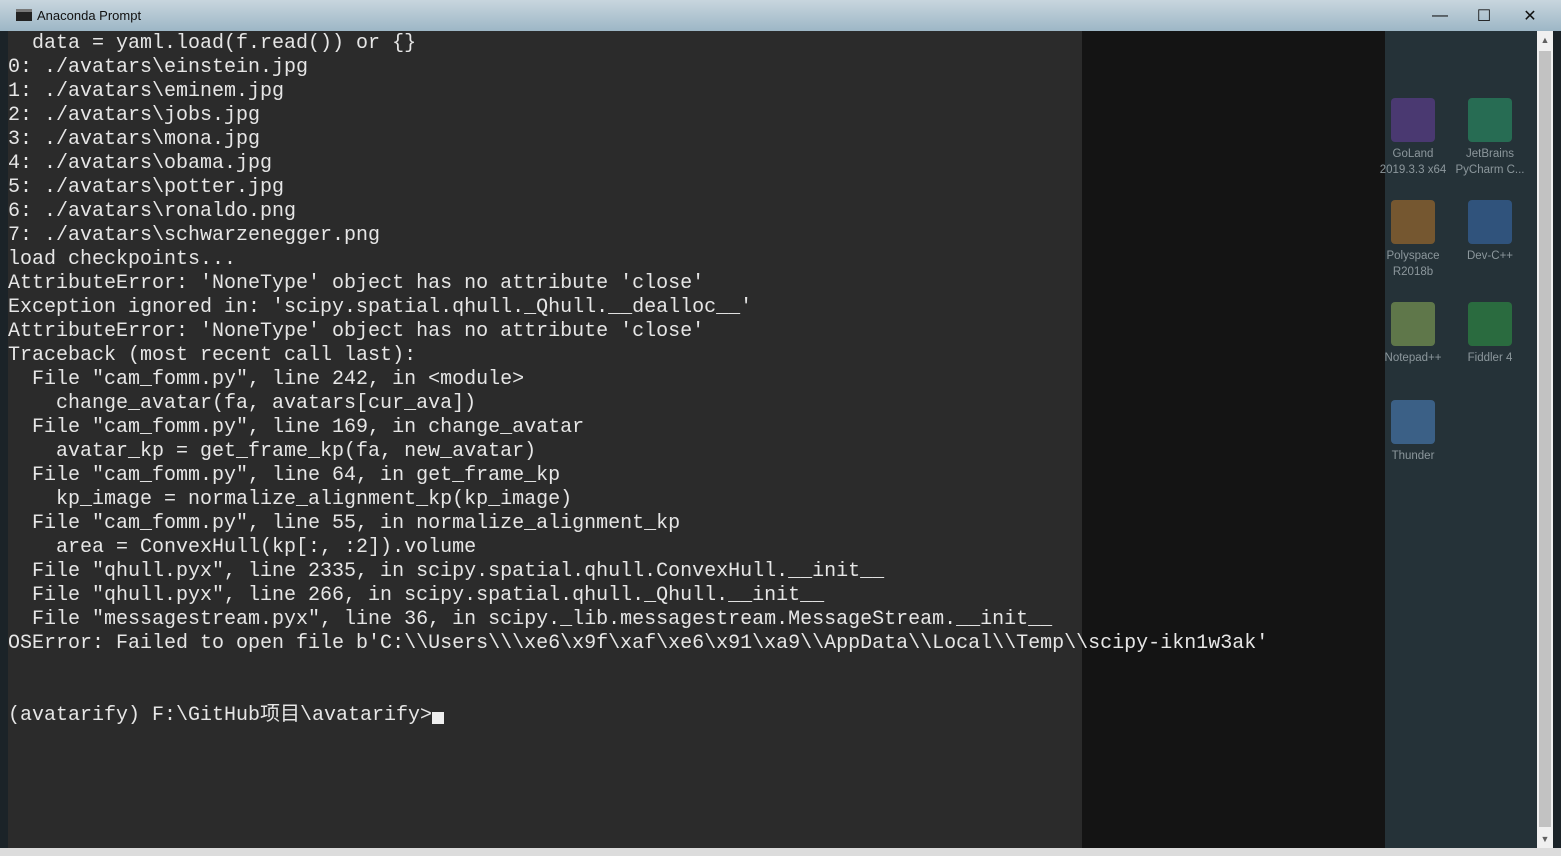 The width and height of the screenshot is (1561, 856). I want to click on desktop-icon-label: GoLand 2019.3.3 x64, so click(1413, 162).